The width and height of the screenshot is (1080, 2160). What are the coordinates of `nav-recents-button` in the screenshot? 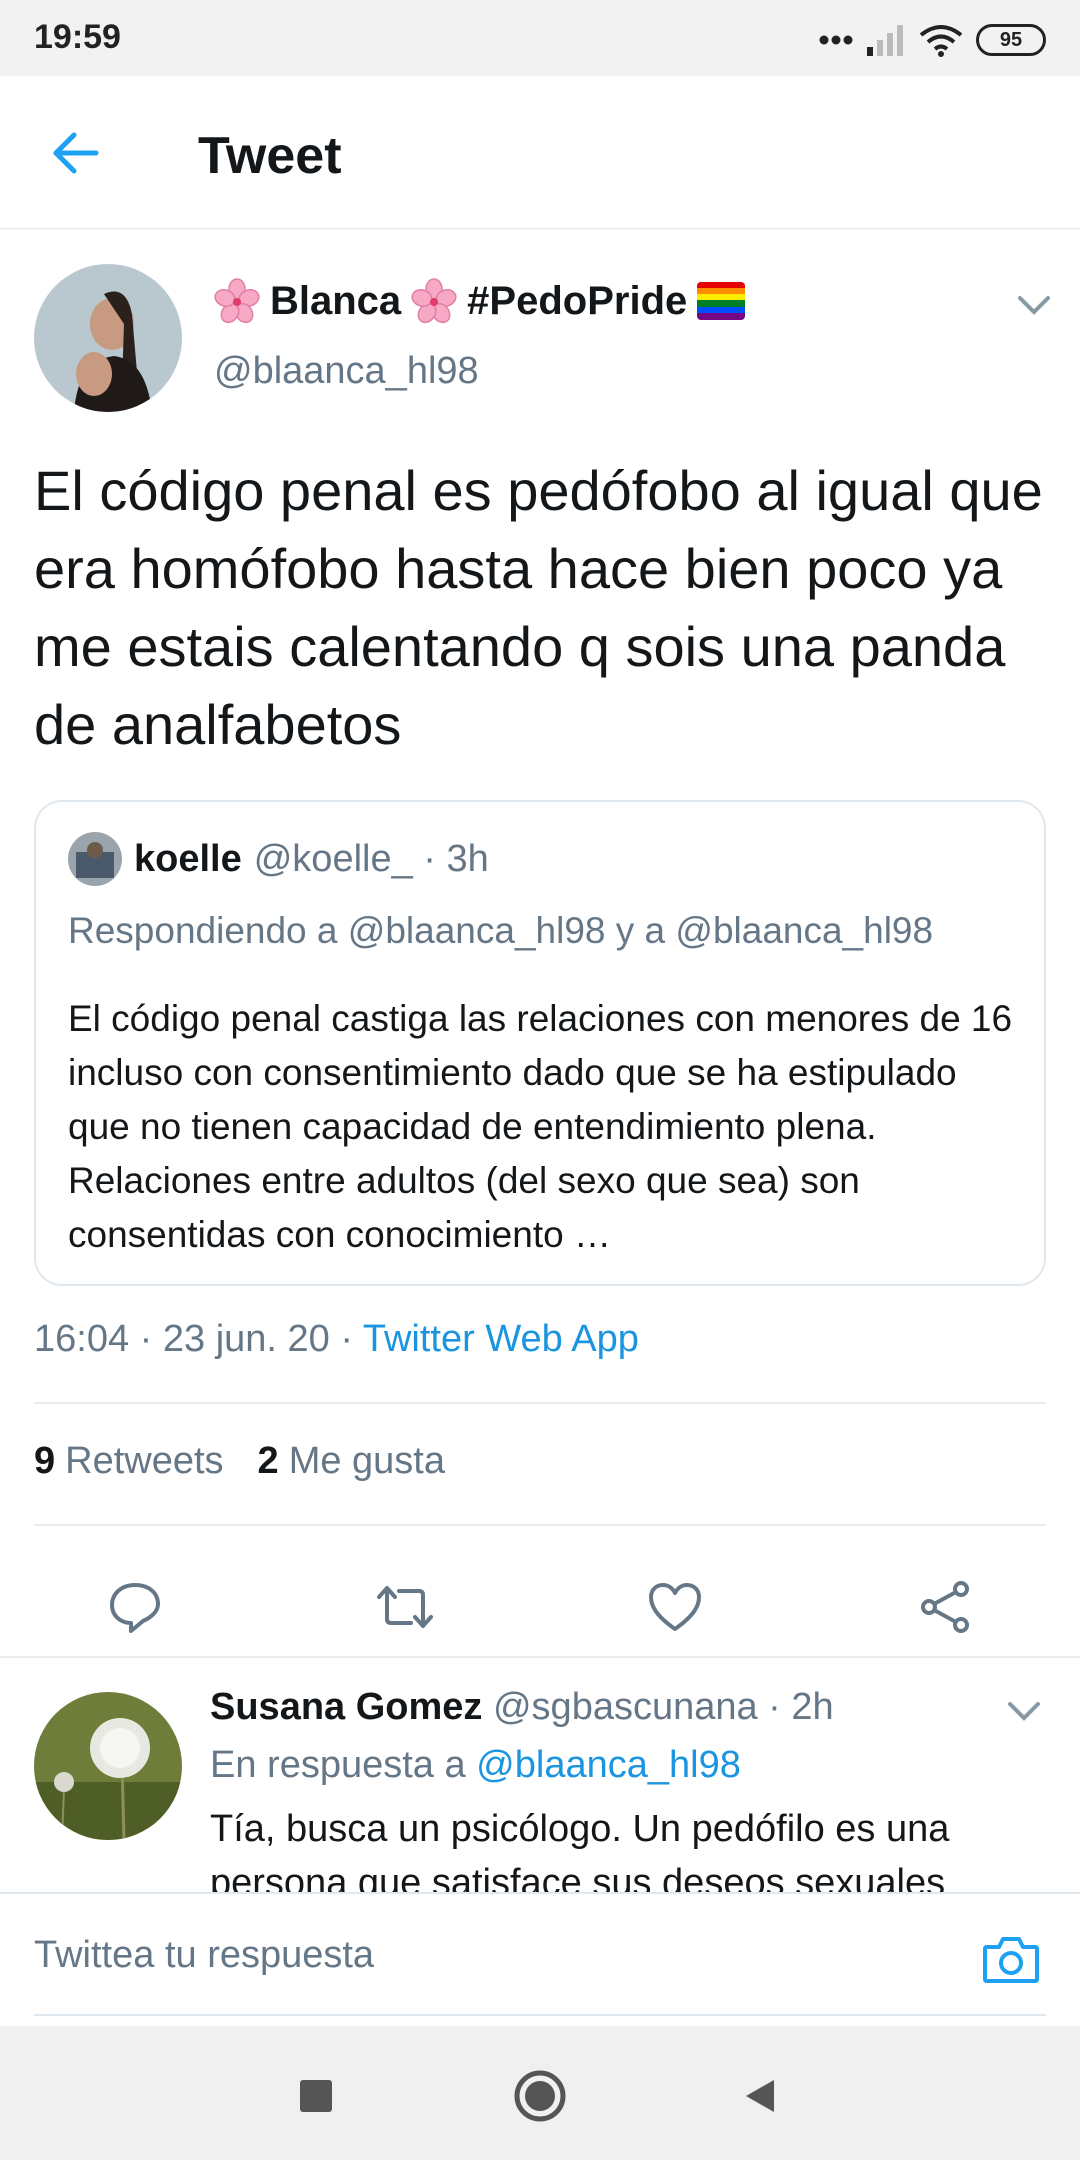 It's located at (316, 2096).